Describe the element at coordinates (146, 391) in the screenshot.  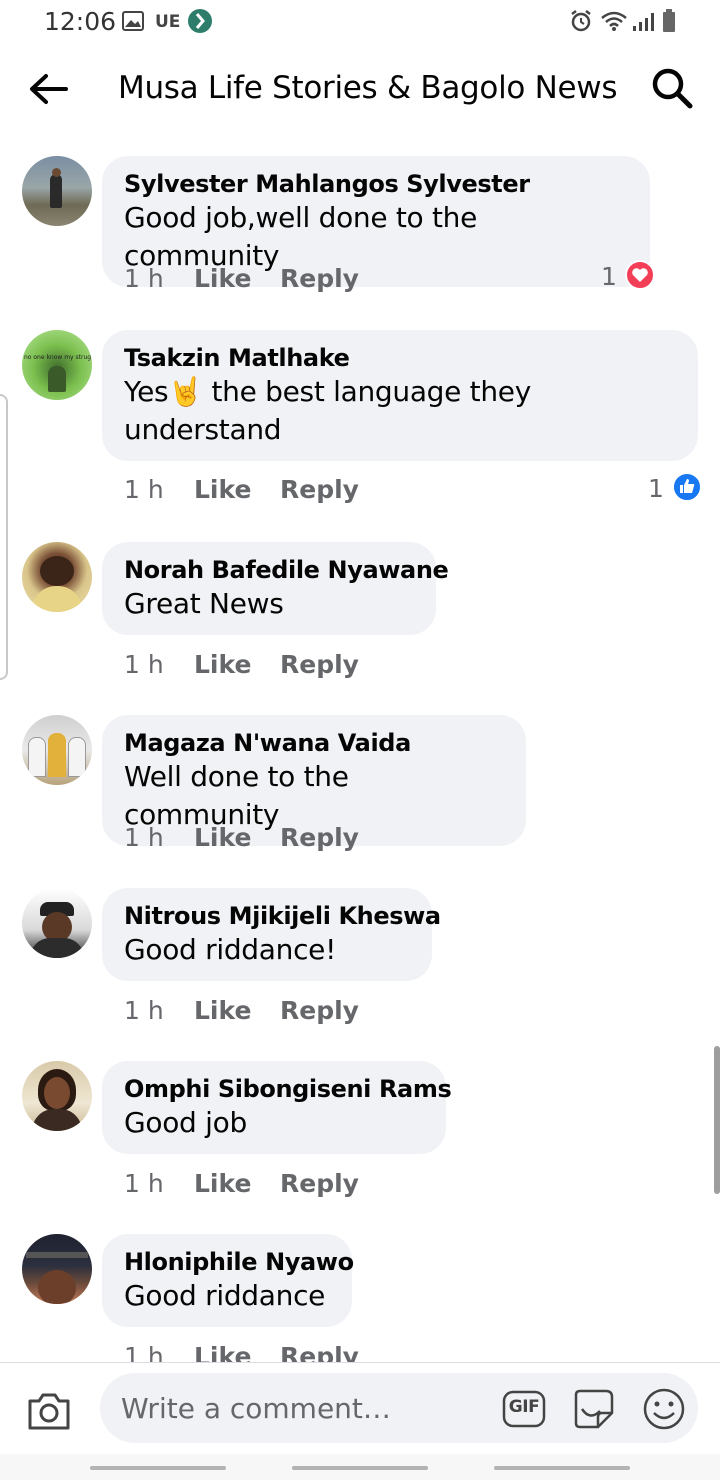
I see `comment-text-part: Yes` at that location.